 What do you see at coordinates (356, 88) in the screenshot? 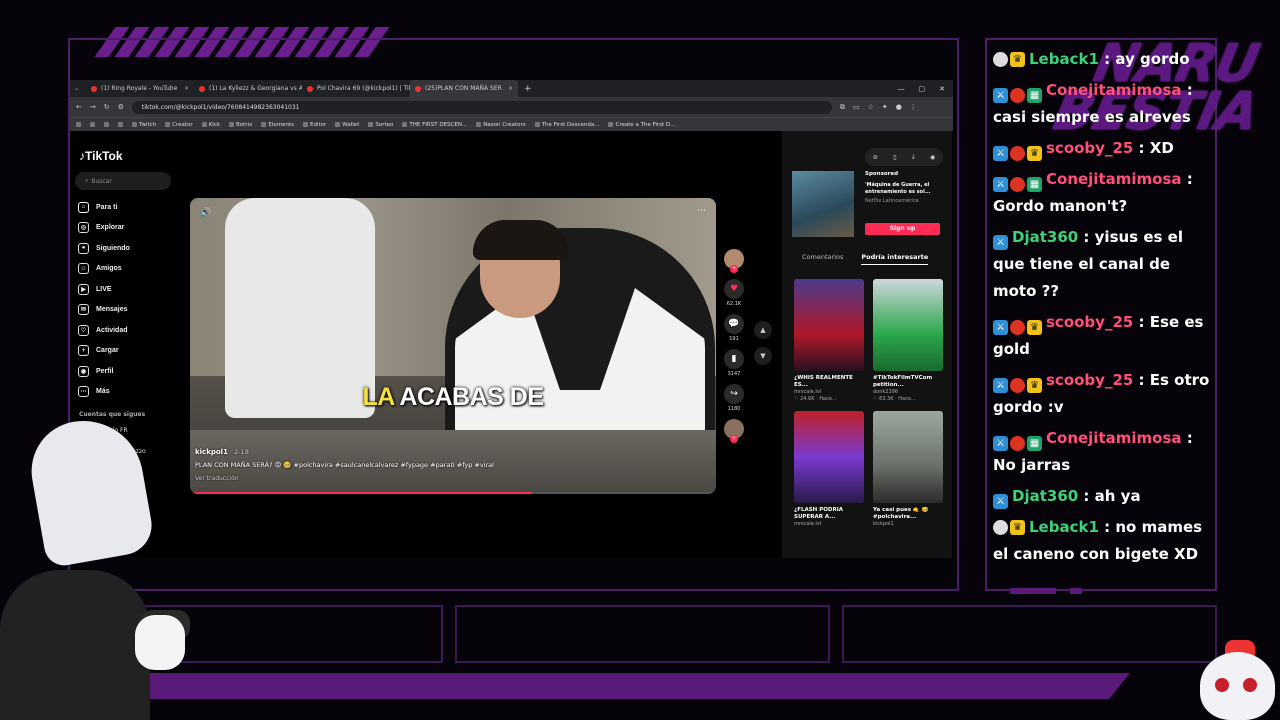
I see `browser-tab: Pol Chavira 69 (@kickpol1) | Tik×` at bounding box center [356, 88].